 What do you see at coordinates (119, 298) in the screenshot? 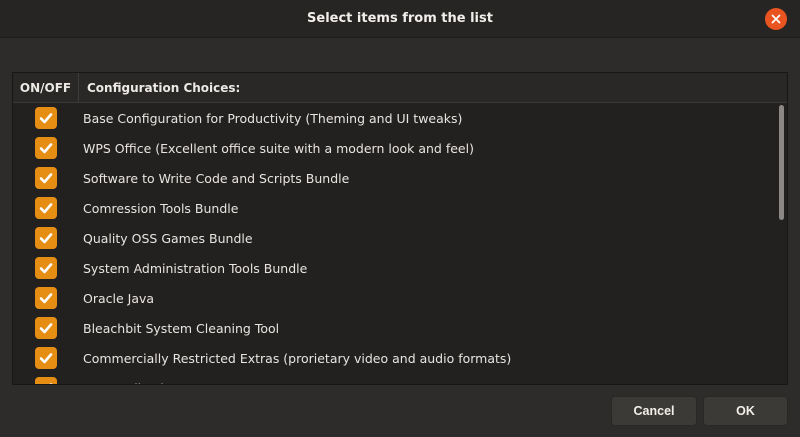
I see `item-label: Oracle Java` at bounding box center [119, 298].